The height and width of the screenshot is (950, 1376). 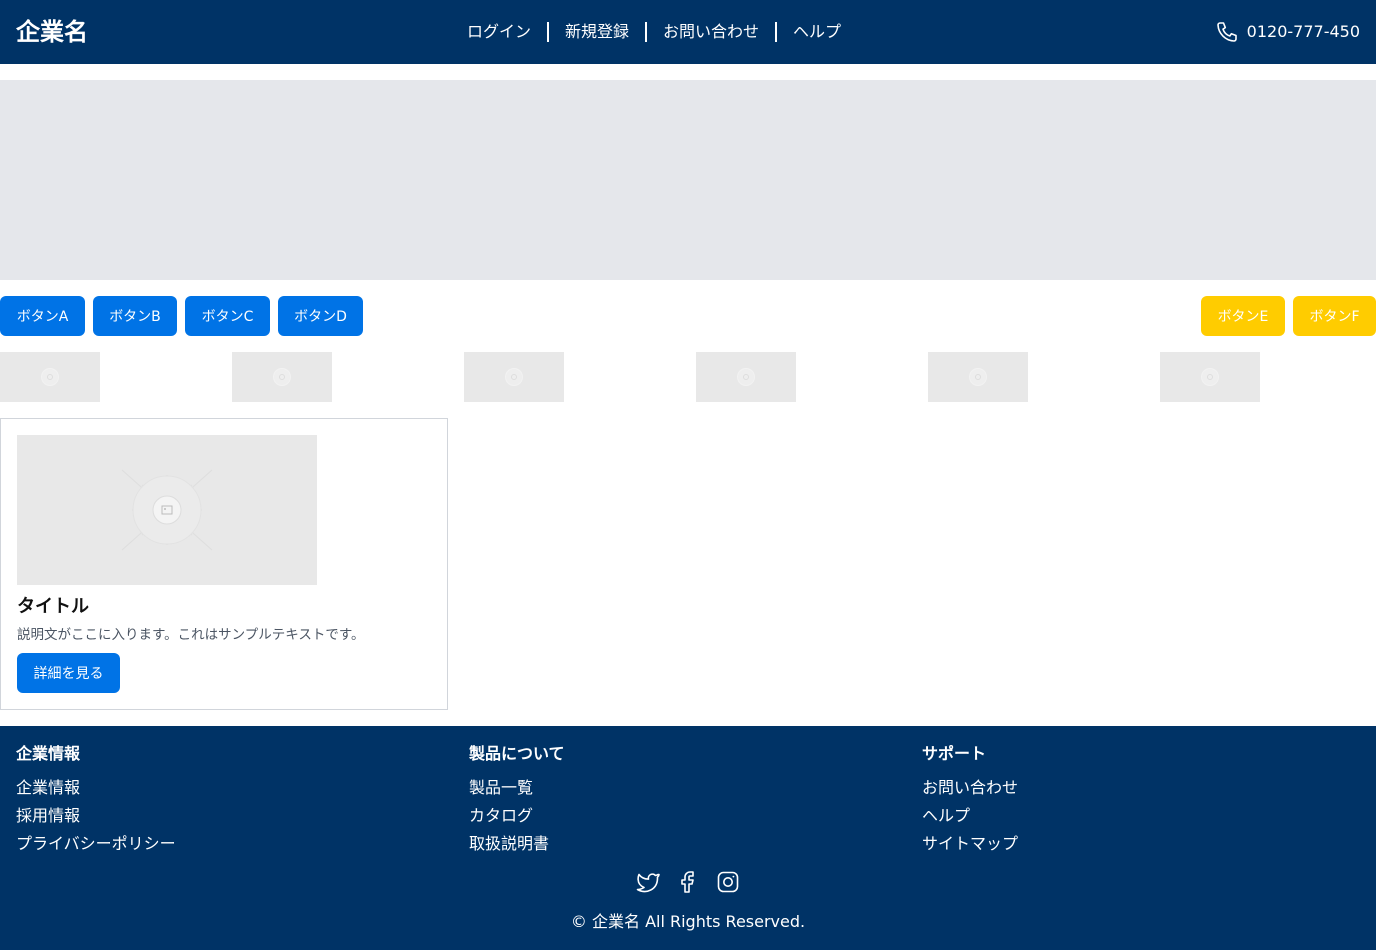 I want to click on footer-column-title: 企業情報, so click(x=48, y=753).